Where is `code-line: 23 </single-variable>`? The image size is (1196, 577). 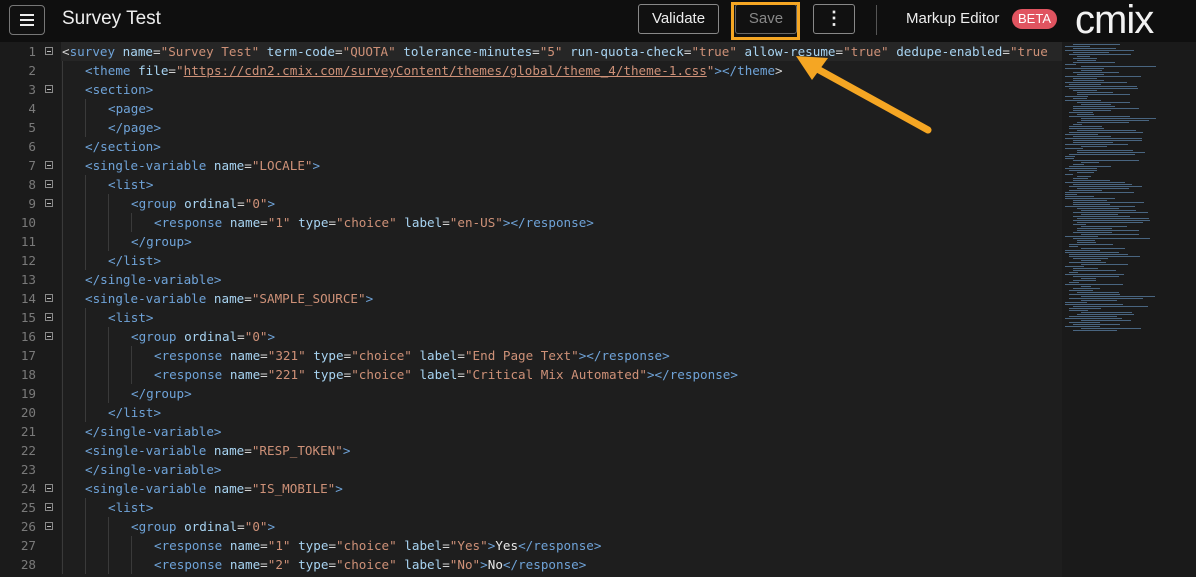
code-line: 23 </single-variable> is located at coordinates (531, 469).